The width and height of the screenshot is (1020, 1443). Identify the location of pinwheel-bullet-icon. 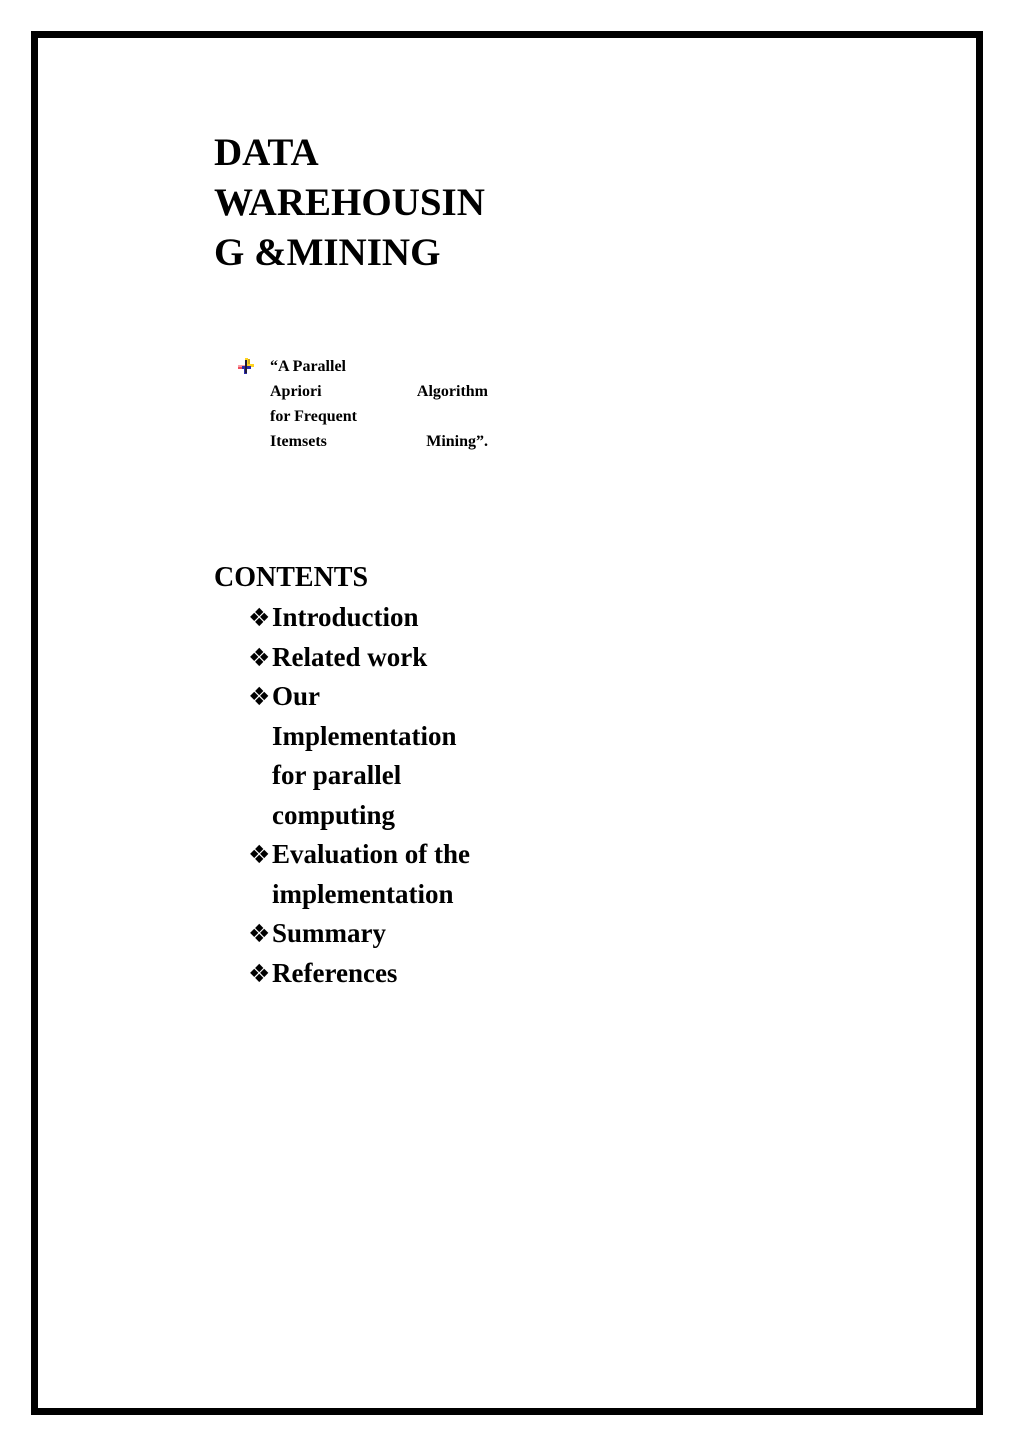
(246, 366).